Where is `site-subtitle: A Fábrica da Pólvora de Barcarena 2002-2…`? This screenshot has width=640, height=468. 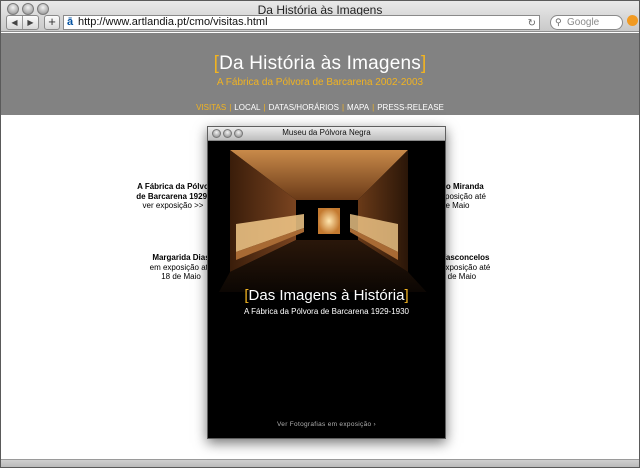 site-subtitle: A Fábrica da Pólvora de Barcarena 2002-2… is located at coordinates (320, 82).